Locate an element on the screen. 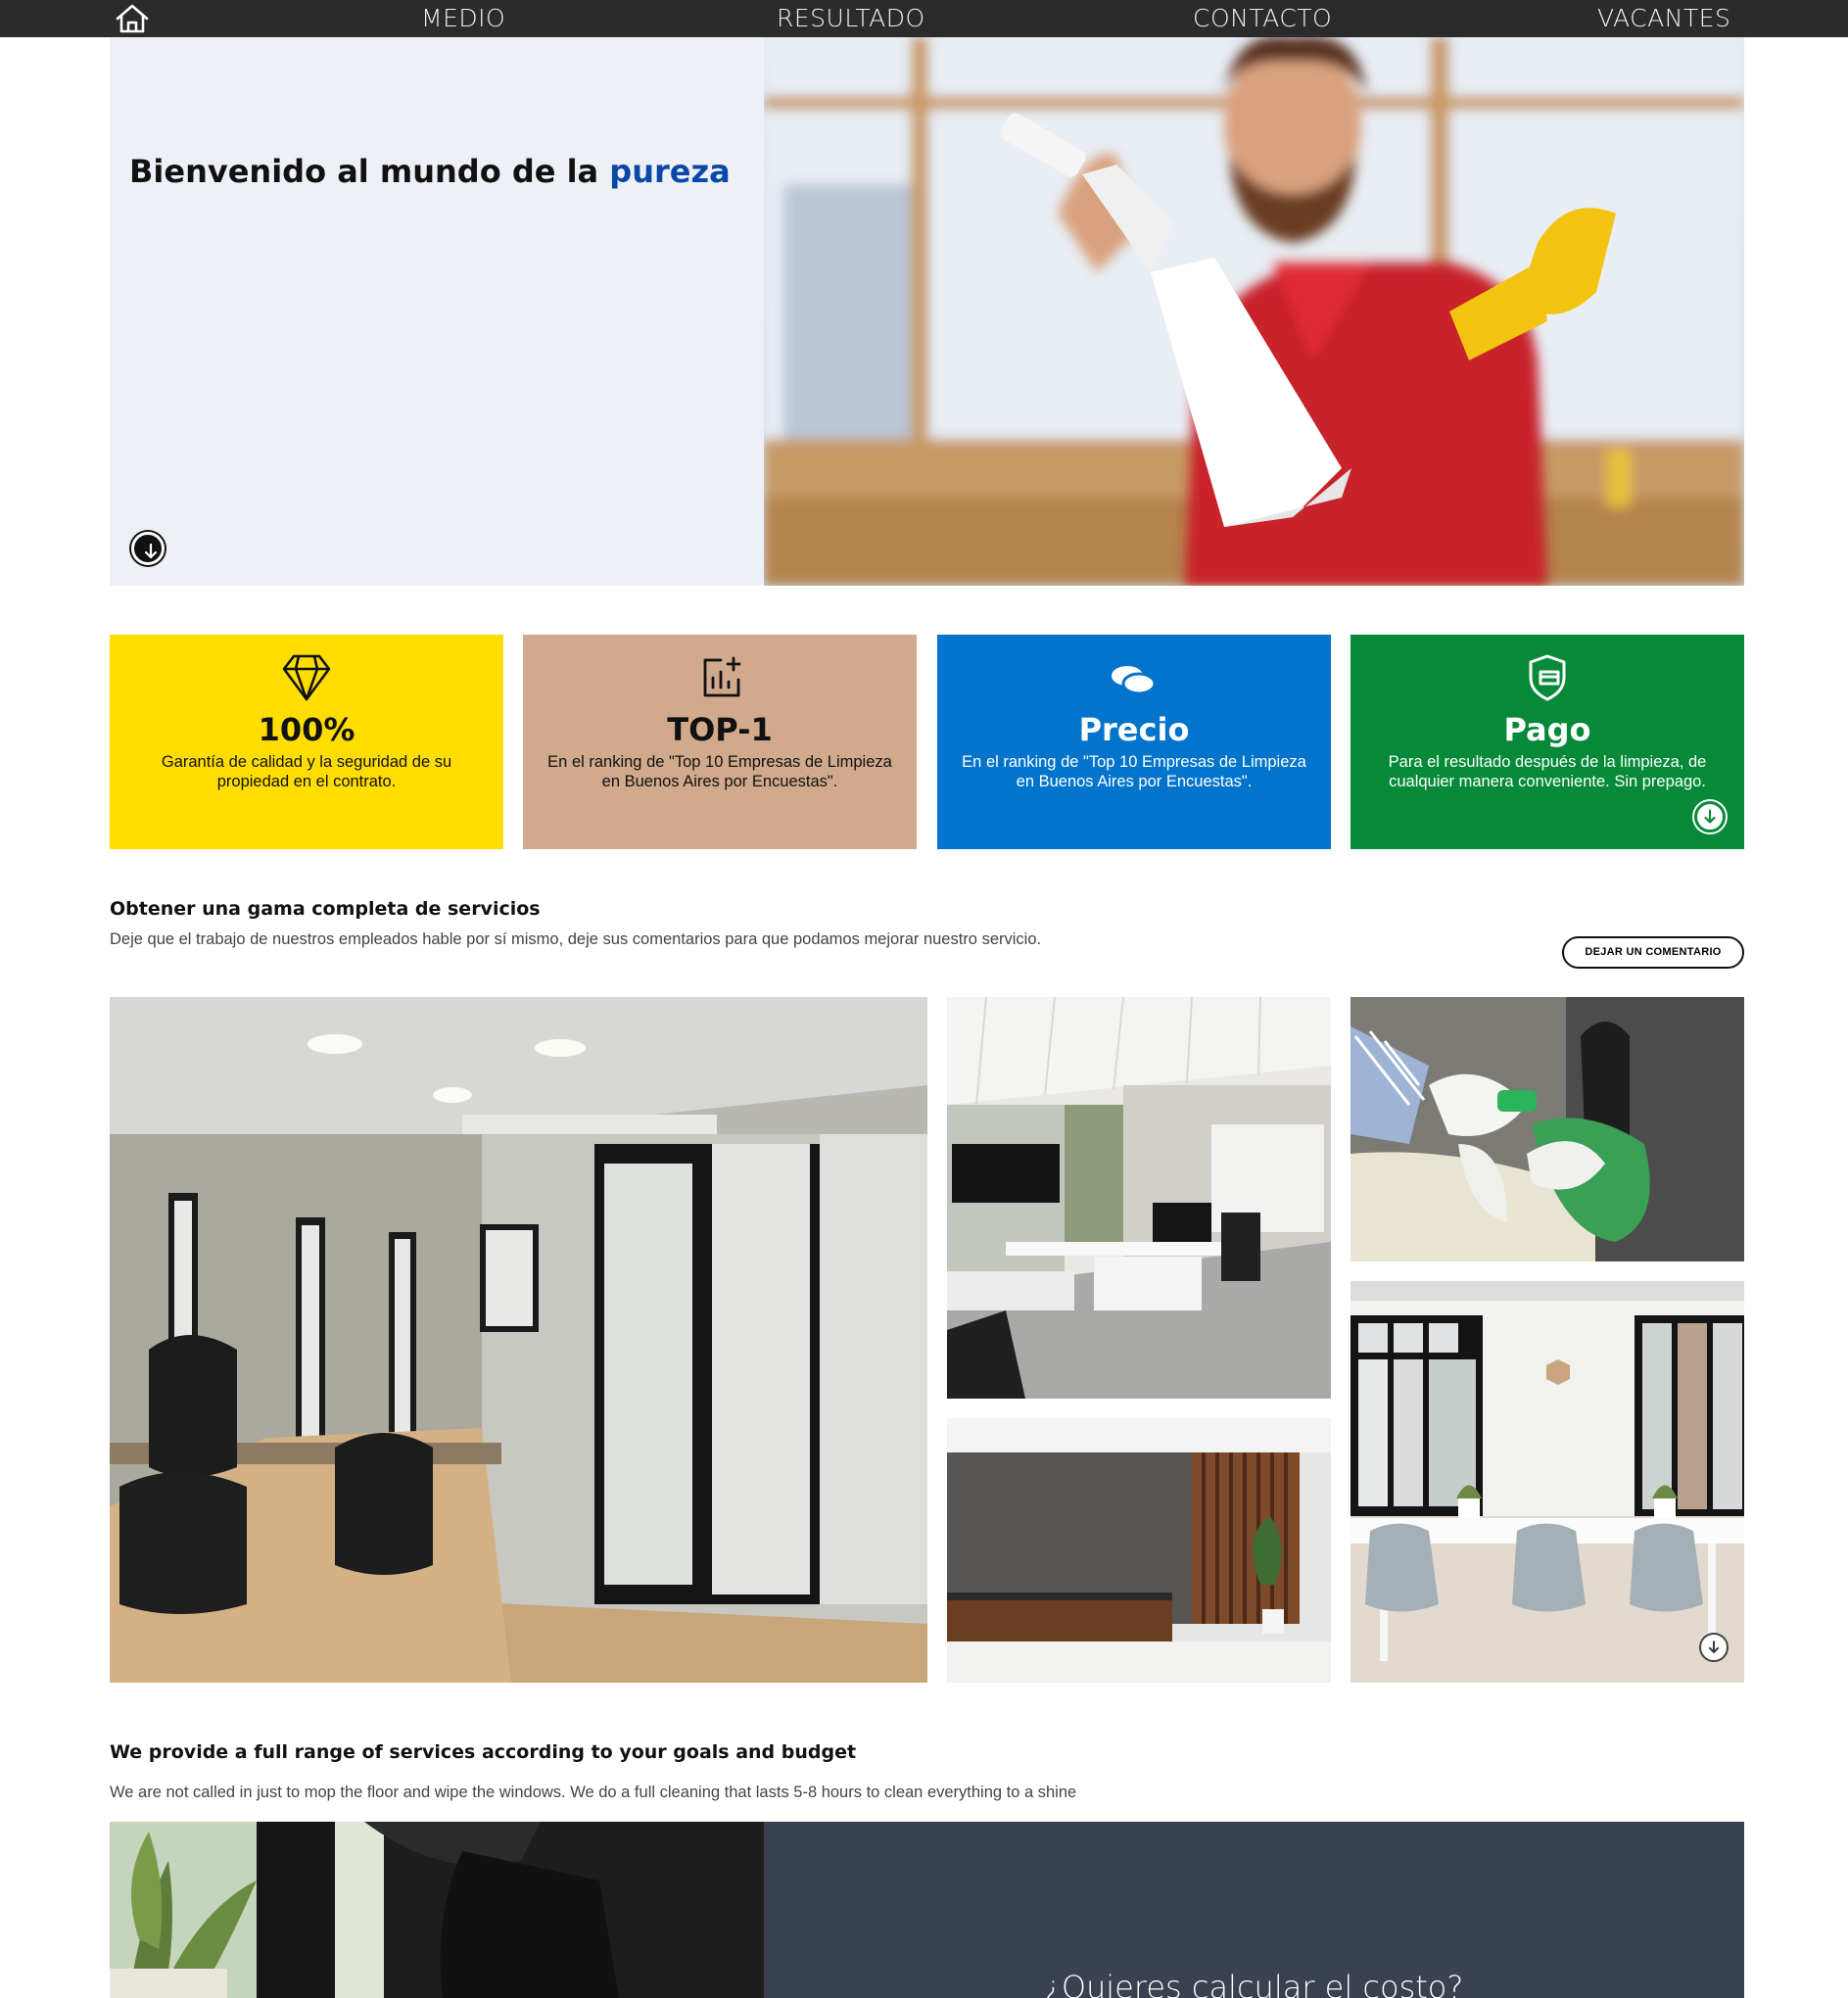 This screenshot has width=1848, height=1998. gallery-photo-office-desks is located at coordinates (1139, 1198).